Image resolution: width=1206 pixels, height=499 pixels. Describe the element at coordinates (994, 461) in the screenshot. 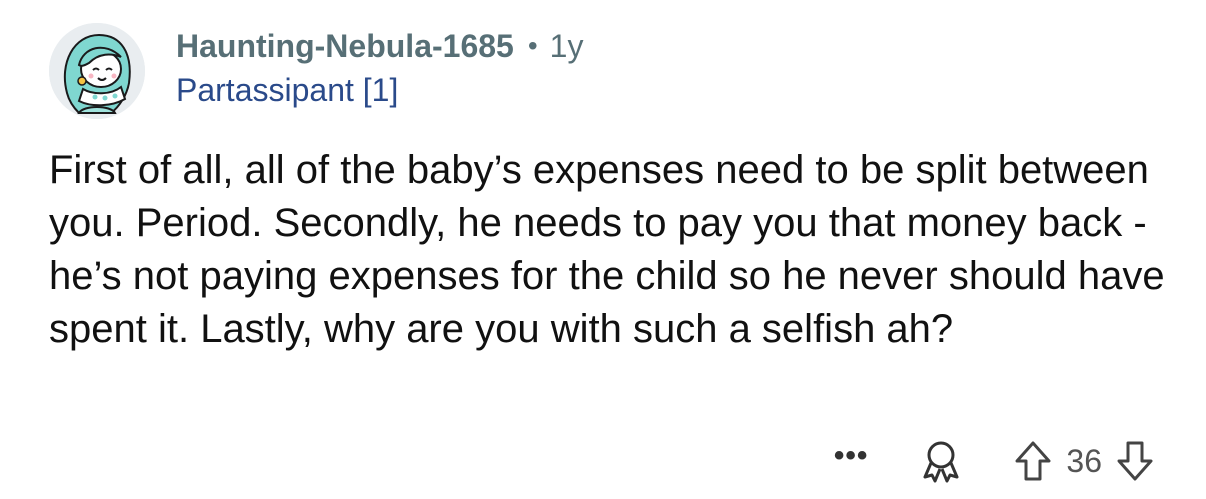

I see `comment-actions: ••• 36` at that location.